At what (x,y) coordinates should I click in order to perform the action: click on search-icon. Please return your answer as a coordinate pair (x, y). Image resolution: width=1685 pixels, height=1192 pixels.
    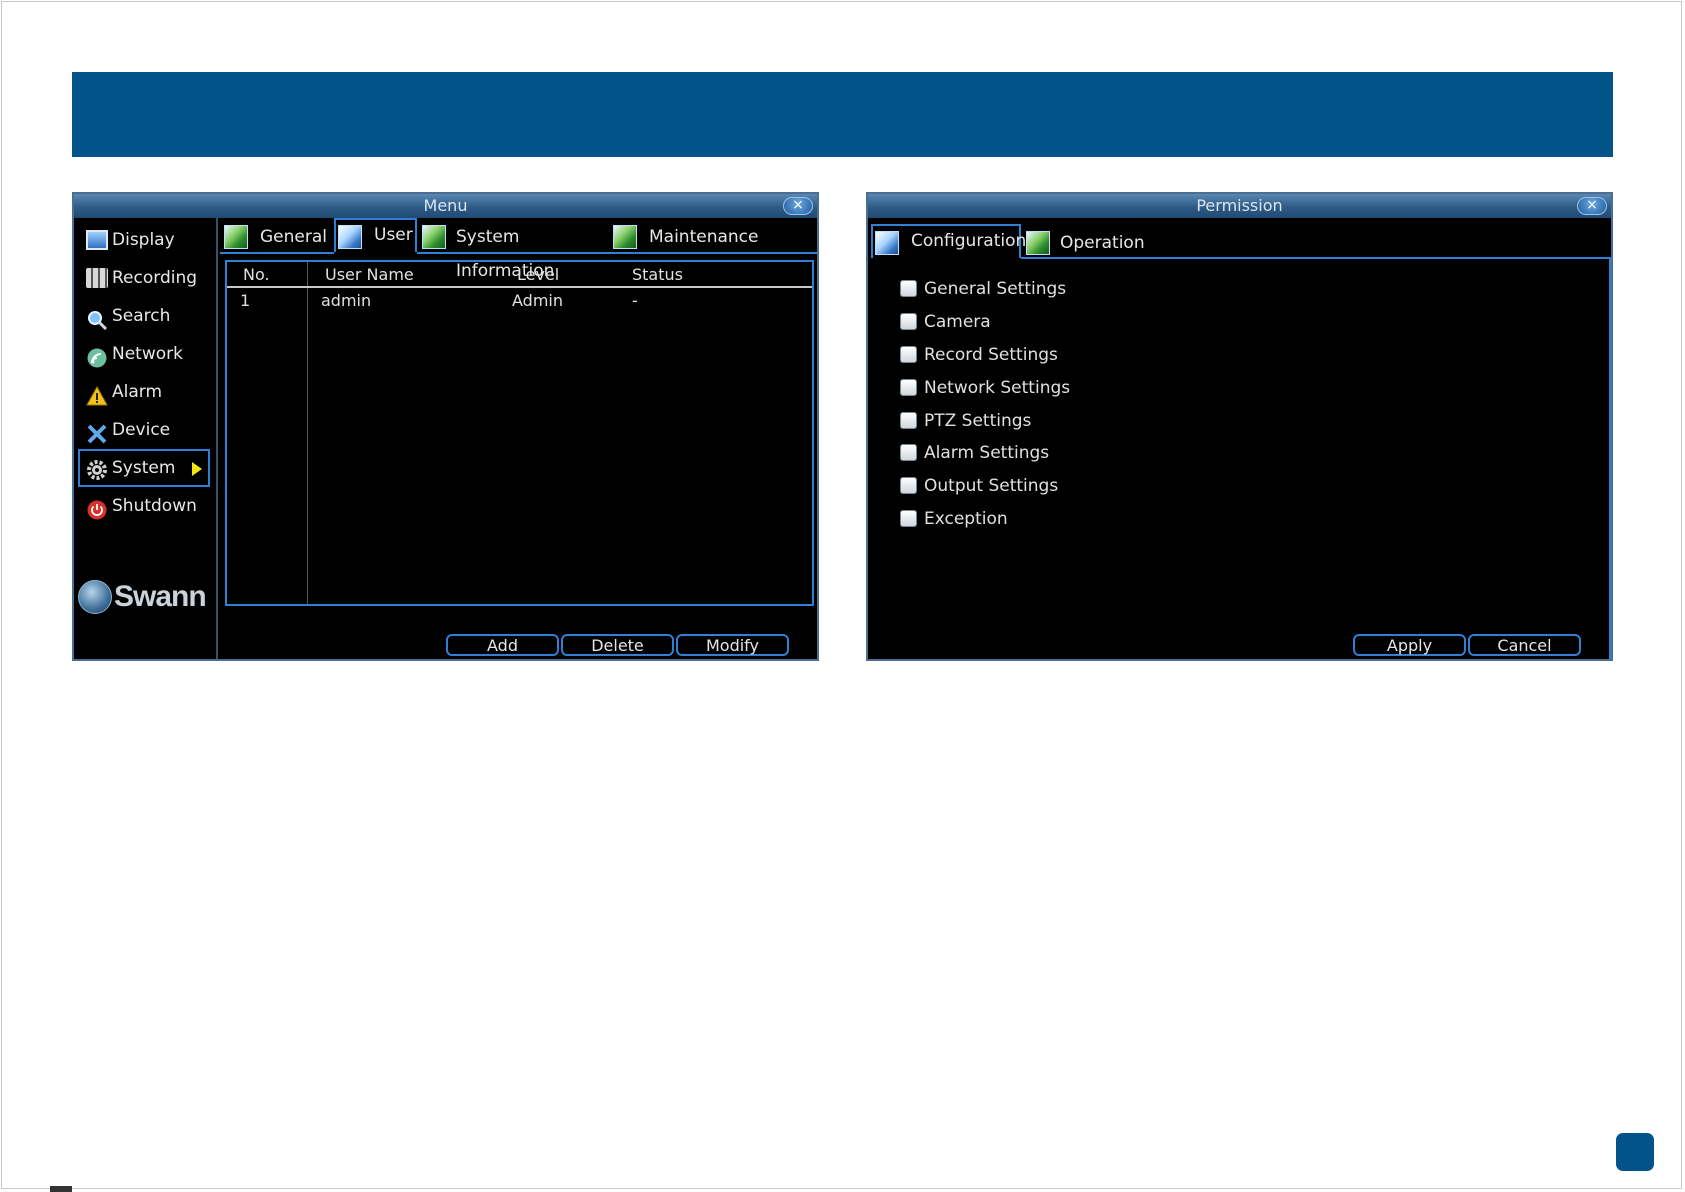
    Looking at the image, I should click on (97, 318).